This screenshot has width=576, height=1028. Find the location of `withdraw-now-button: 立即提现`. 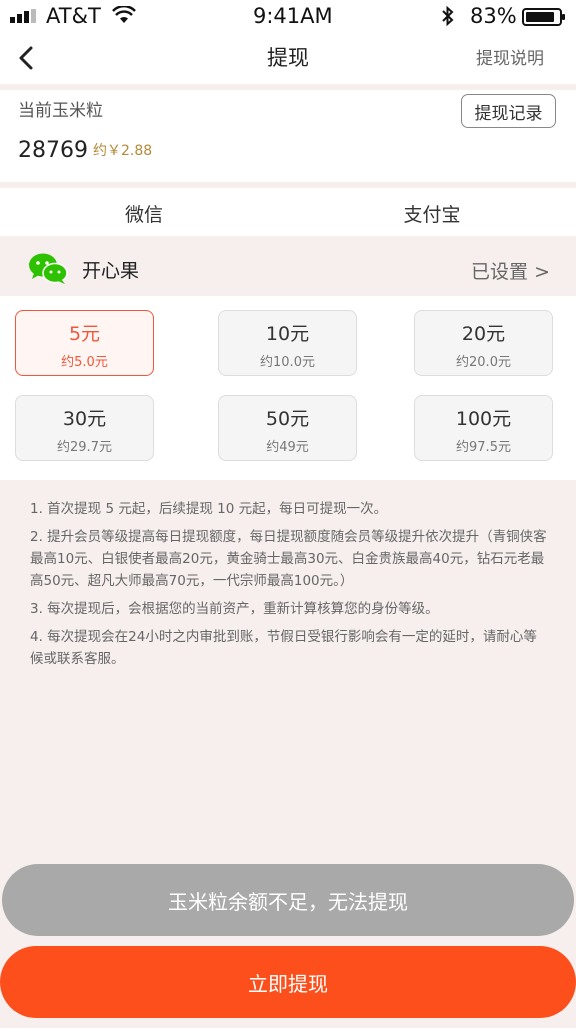

withdraw-now-button: 立即提现 is located at coordinates (288, 982).